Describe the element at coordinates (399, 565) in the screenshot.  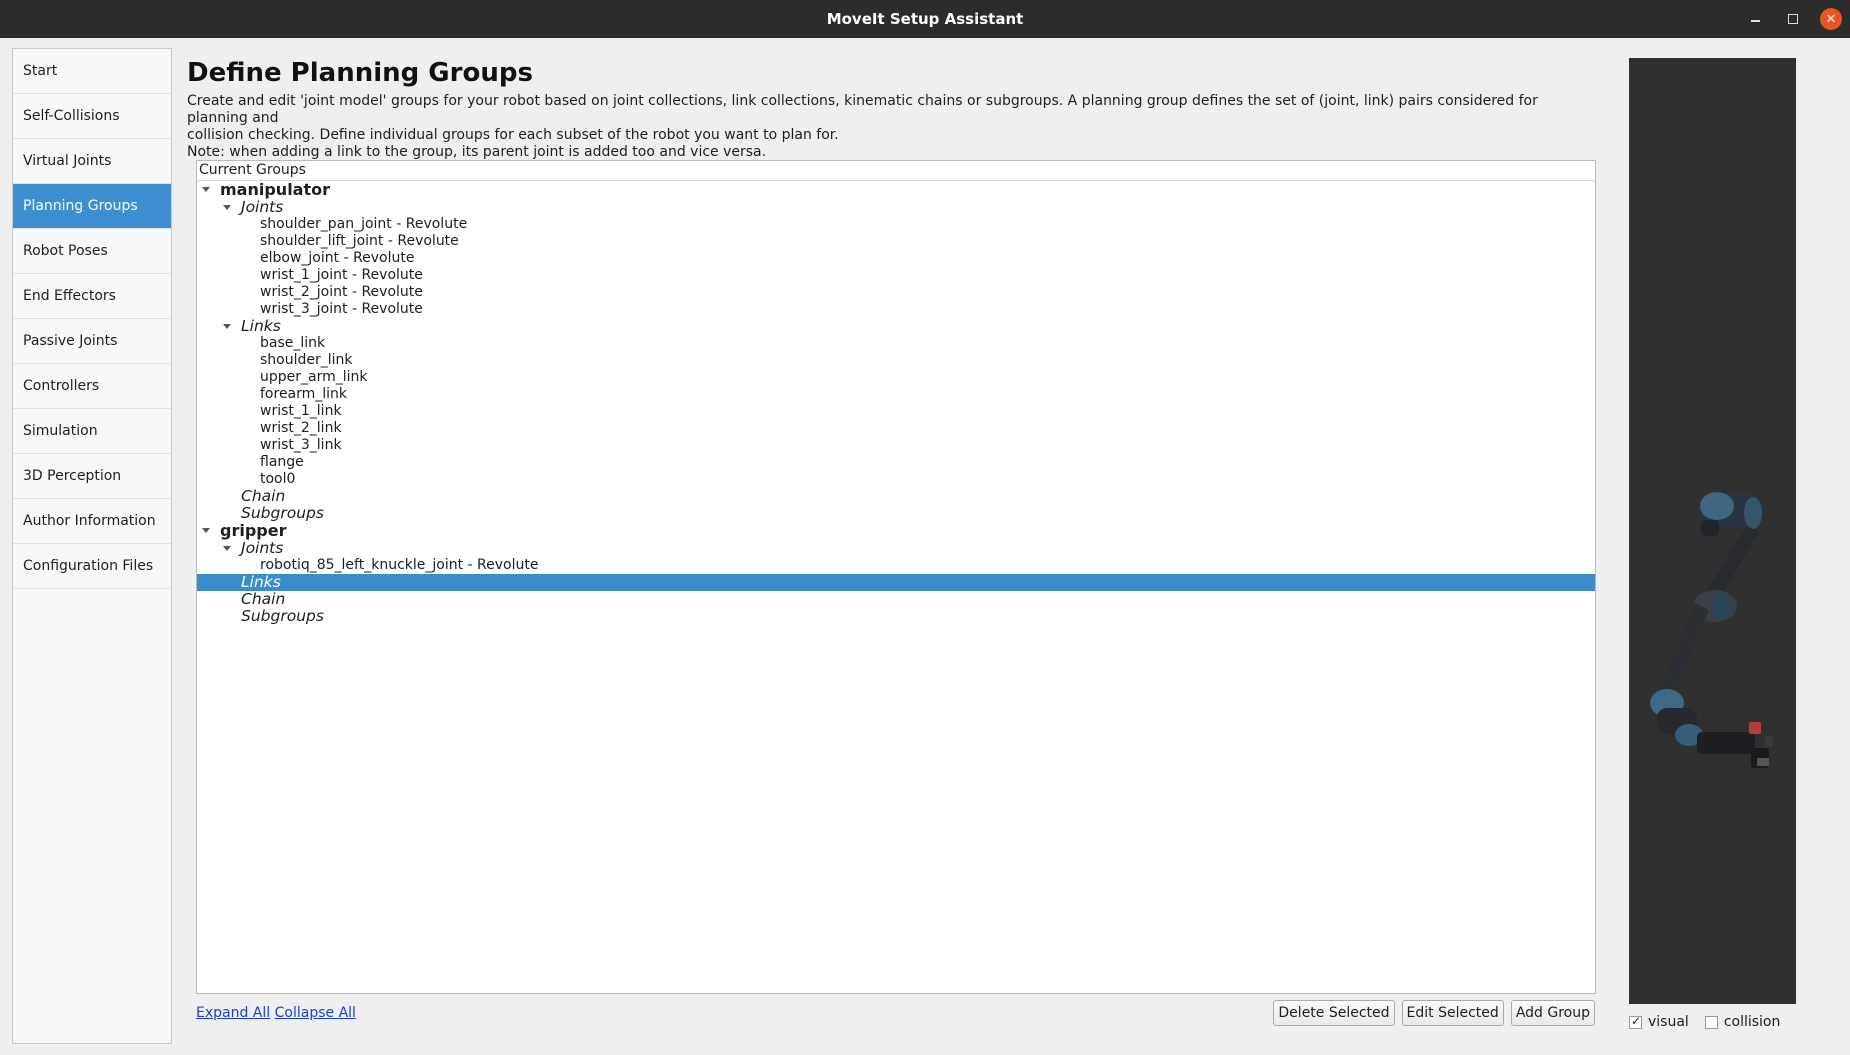
I see `joint-label: robotiq_85_left_knuckle_joint - Revolute` at that location.